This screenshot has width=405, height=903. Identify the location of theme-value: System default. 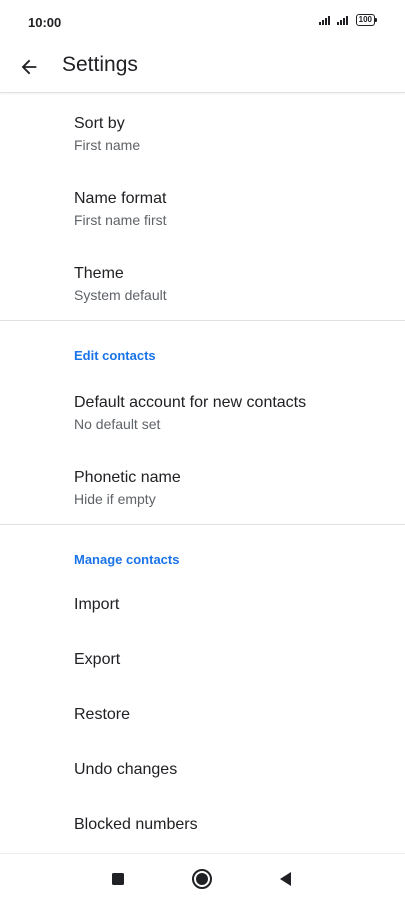
(120, 295).